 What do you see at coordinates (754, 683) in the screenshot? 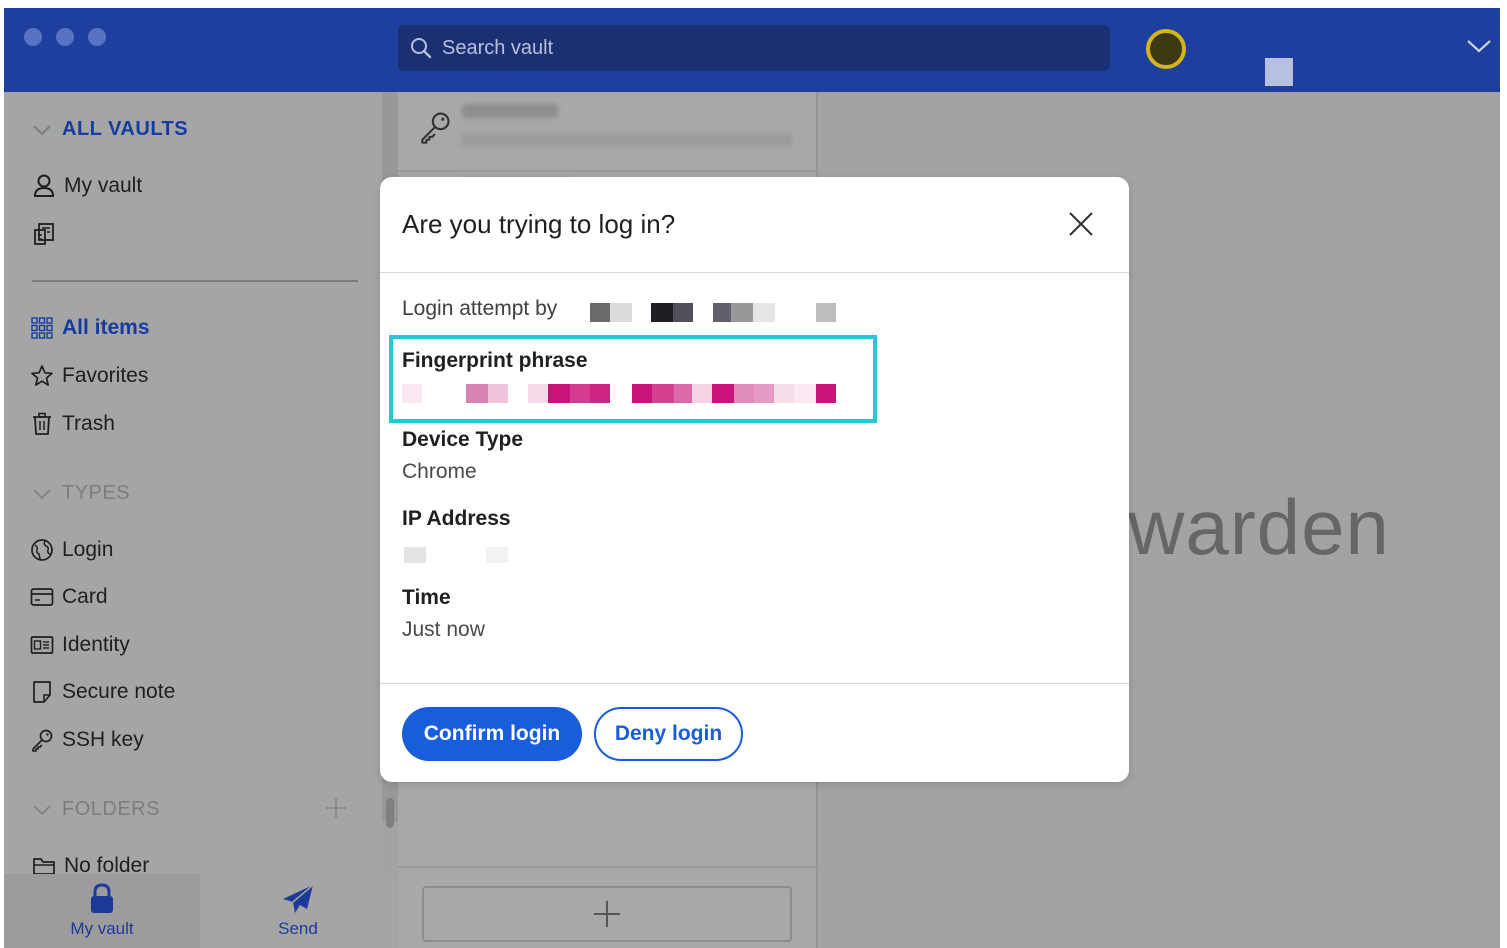
I see `dialog-footer-divider` at bounding box center [754, 683].